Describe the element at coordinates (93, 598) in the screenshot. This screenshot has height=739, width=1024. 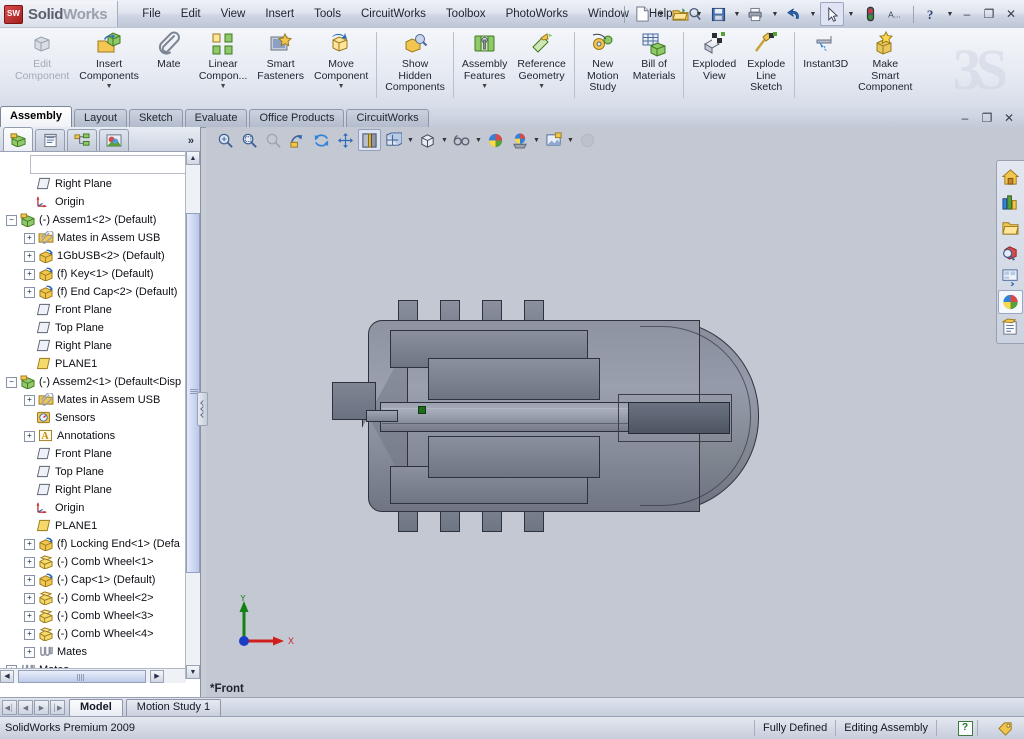
I see `tree-item: + (-) Comb Wheel<2>` at that location.